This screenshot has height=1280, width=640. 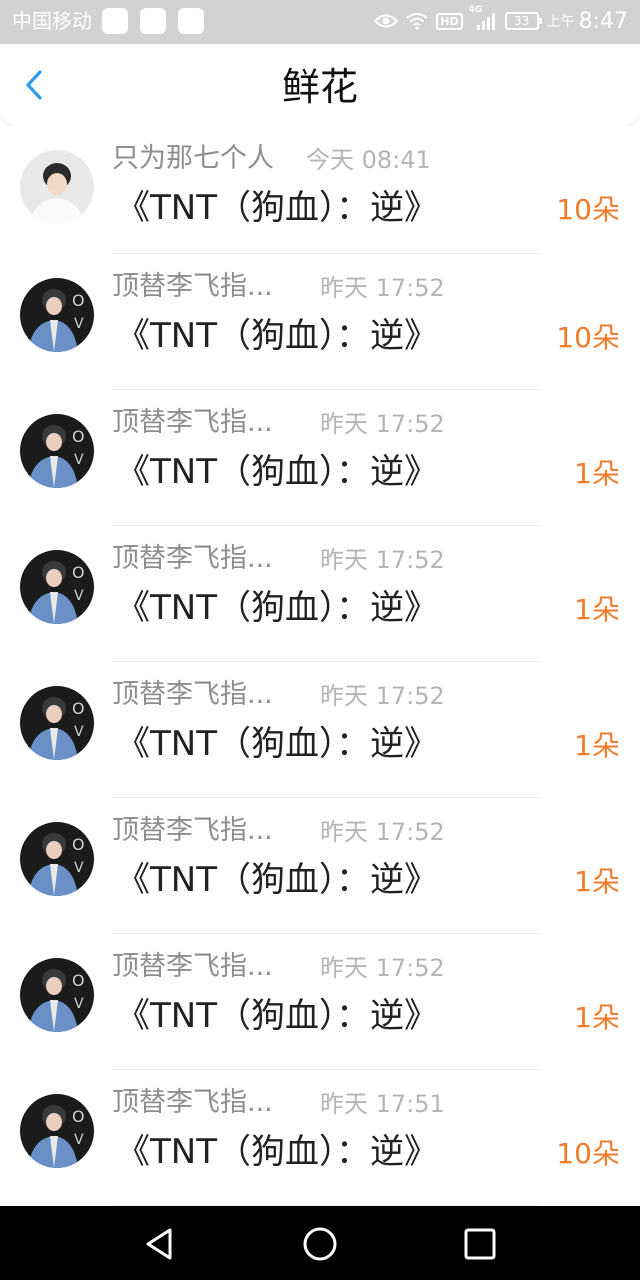 What do you see at coordinates (382, 1104) in the screenshot?
I see `send-time: 昨天 17:51` at bounding box center [382, 1104].